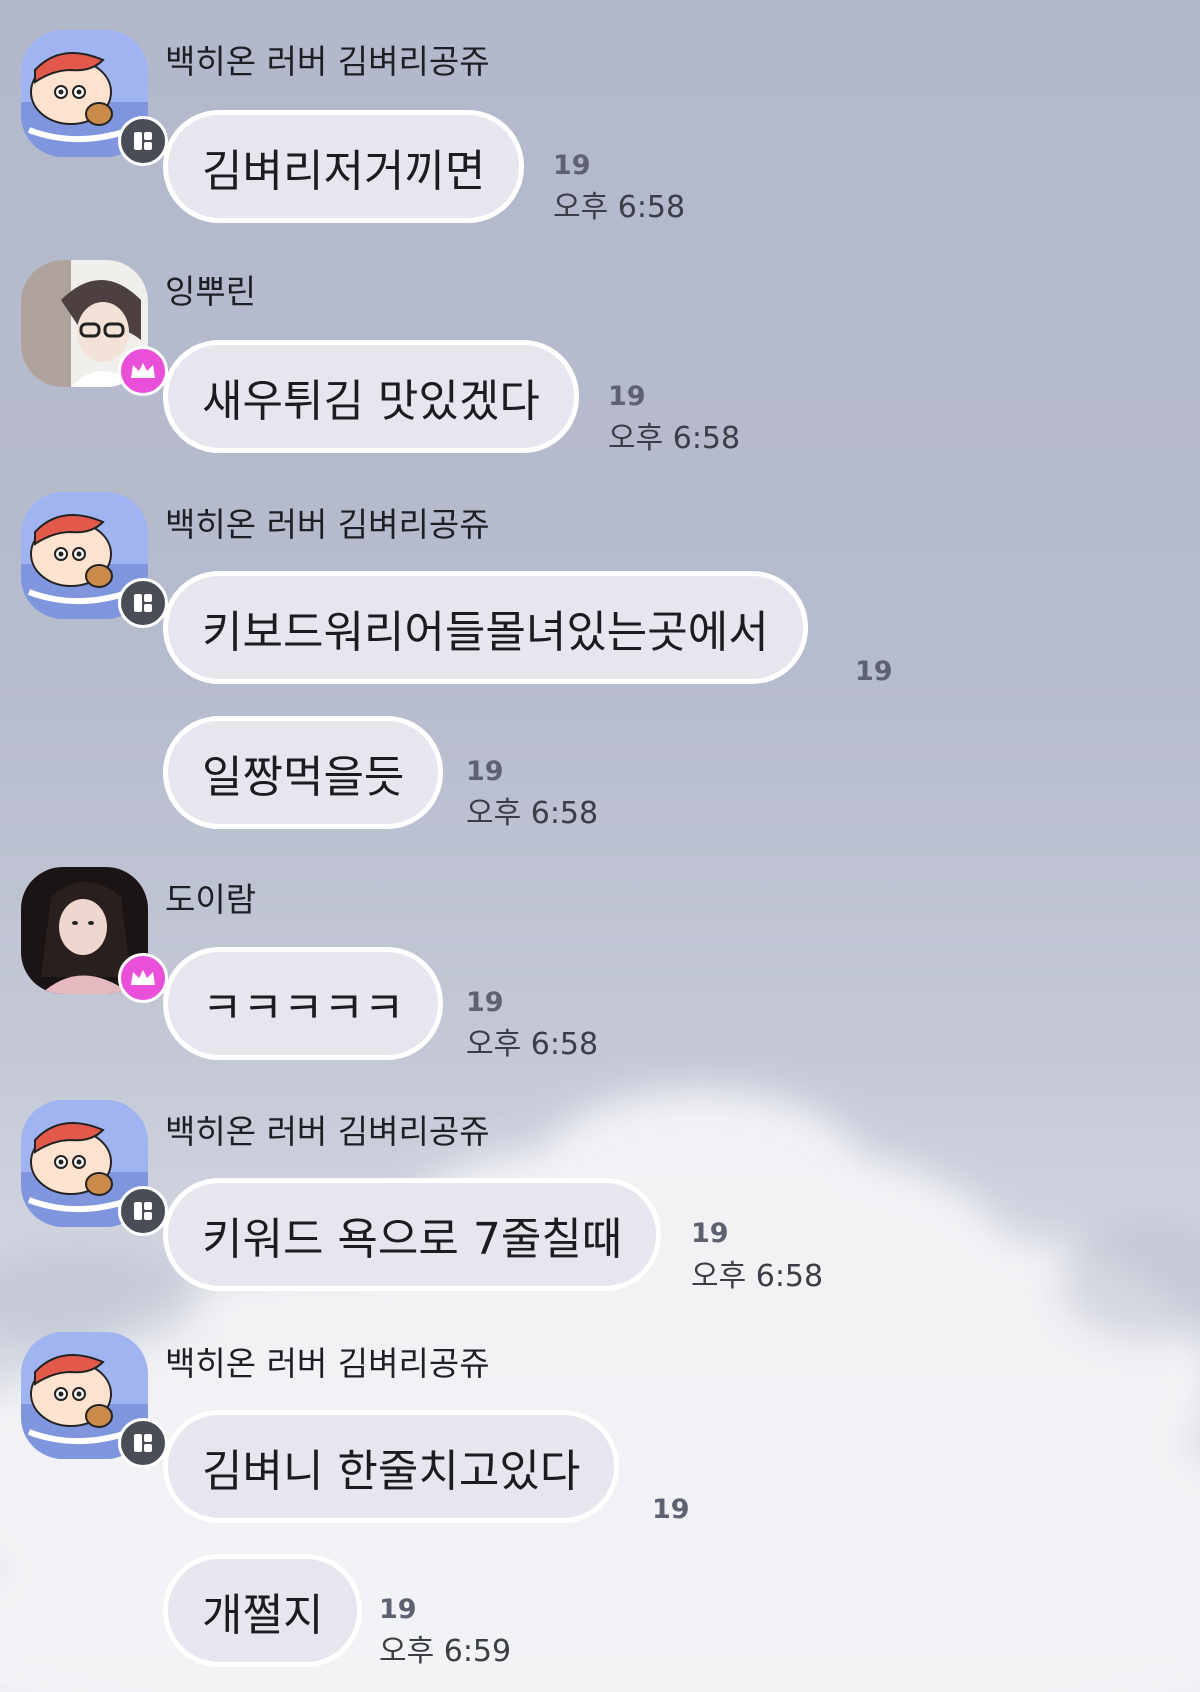 The height and width of the screenshot is (1692, 1200). What do you see at coordinates (303, 772) in the screenshot?
I see `message-bubble: 일짱먹을듯` at bounding box center [303, 772].